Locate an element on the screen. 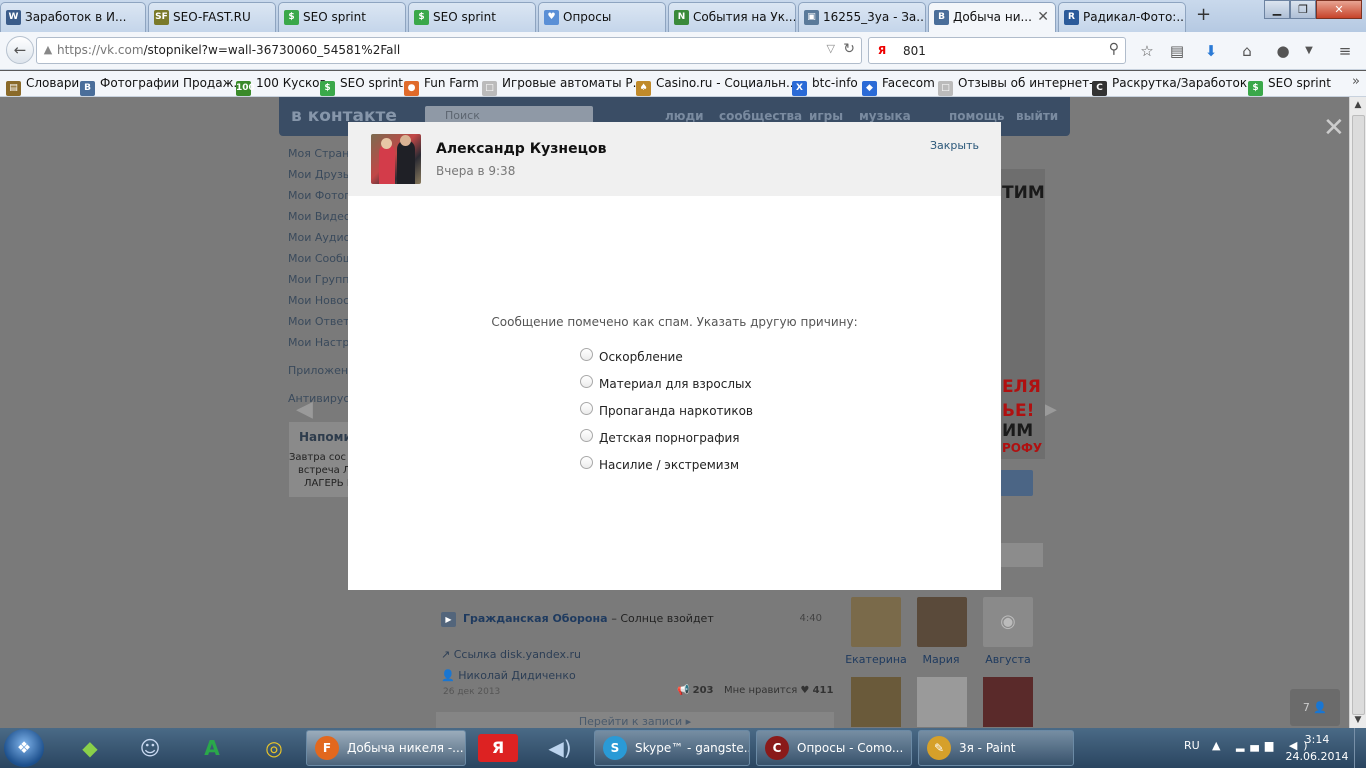 The width and height of the screenshot is (1366, 768). friend-name: Августа is located at coordinates (1008, 659).